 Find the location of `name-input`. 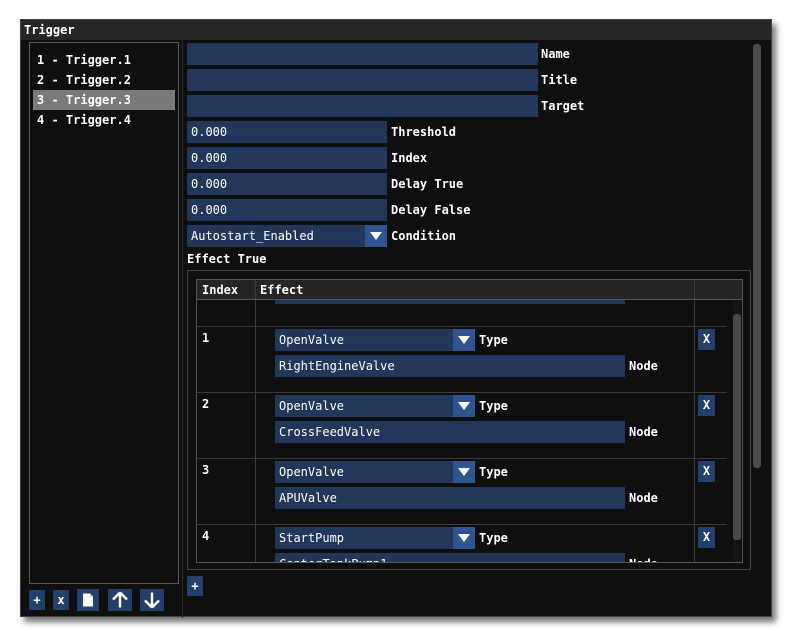

name-input is located at coordinates (362, 54).